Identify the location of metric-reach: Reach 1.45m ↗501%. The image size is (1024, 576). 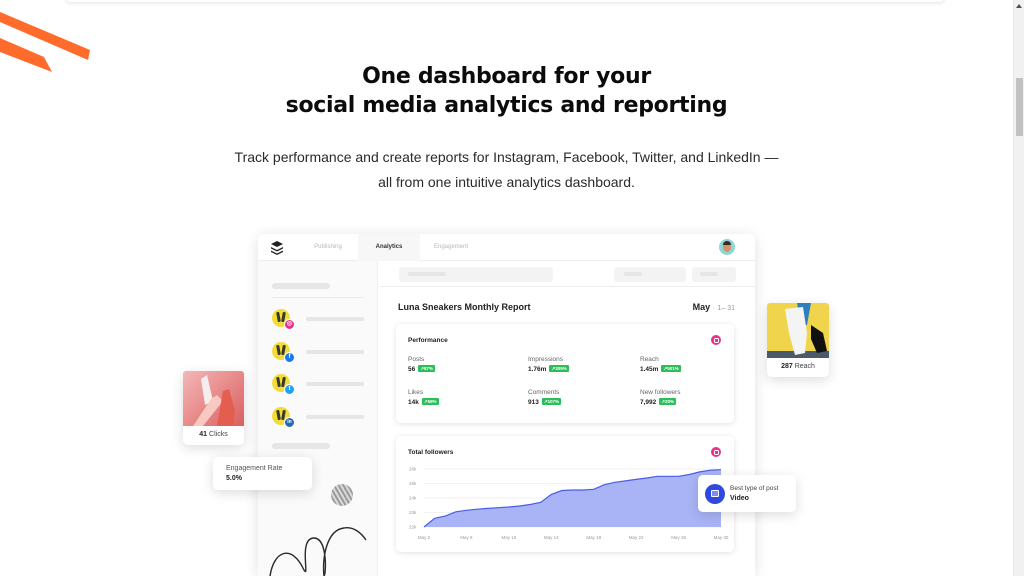
(690, 365).